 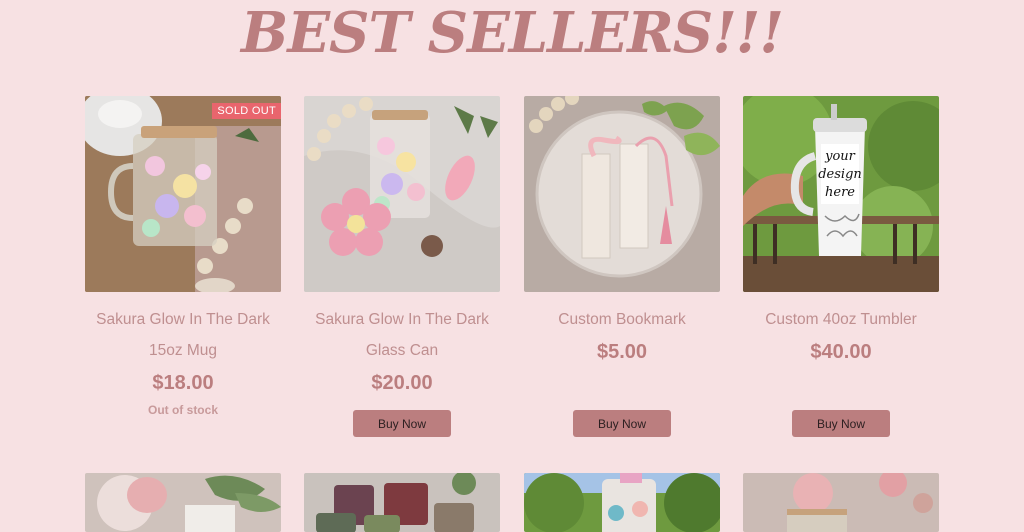 I want to click on tumbler-image-text-1: your, so click(x=840, y=156).